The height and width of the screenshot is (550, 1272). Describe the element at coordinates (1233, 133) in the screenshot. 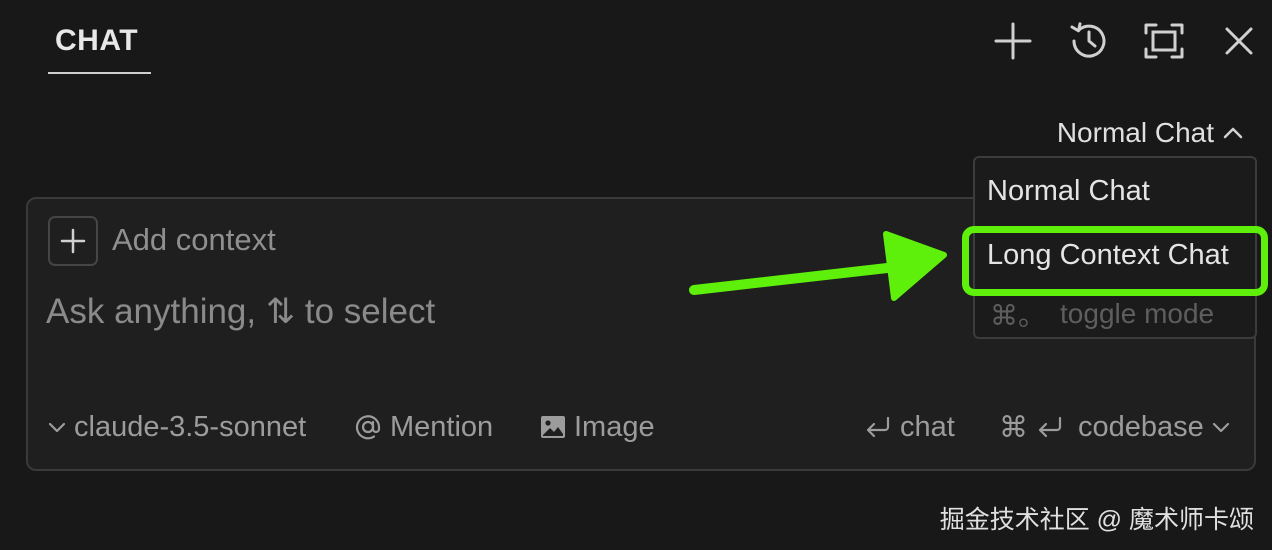

I see `chevron-up-icon` at that location.